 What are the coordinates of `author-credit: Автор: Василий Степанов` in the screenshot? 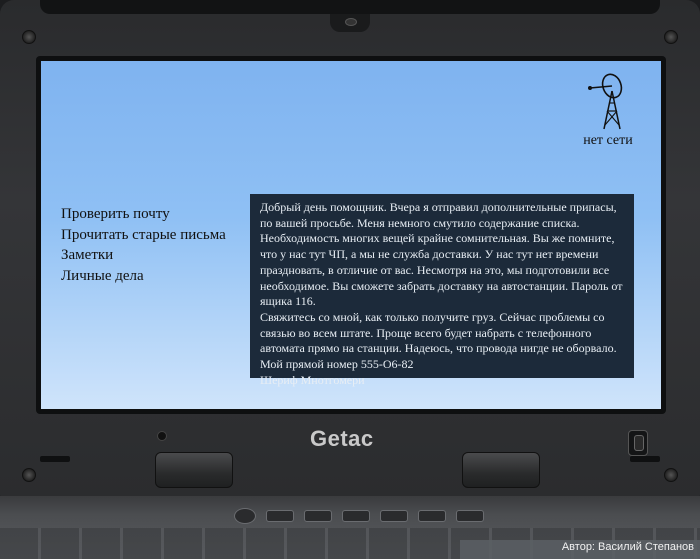 It's located at (627, 547).